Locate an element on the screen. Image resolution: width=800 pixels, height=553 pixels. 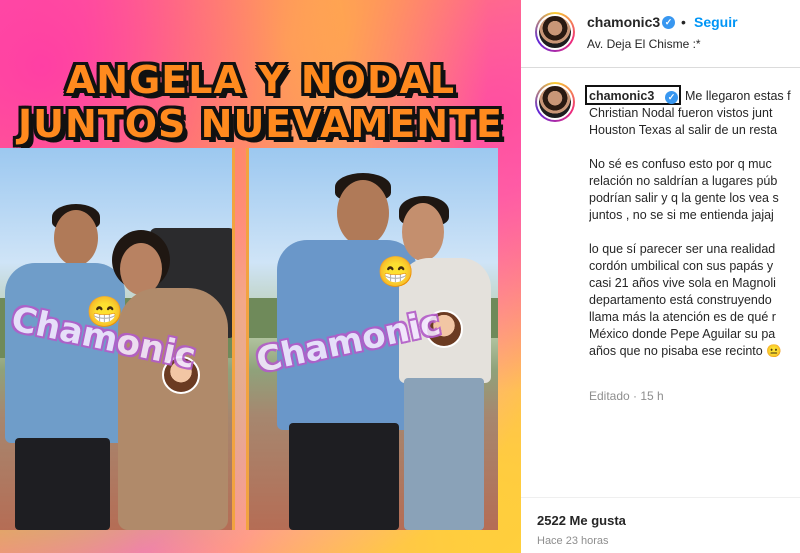
caption-line: cordón umbilical con sus papás y is located at coordinates (681, 266).